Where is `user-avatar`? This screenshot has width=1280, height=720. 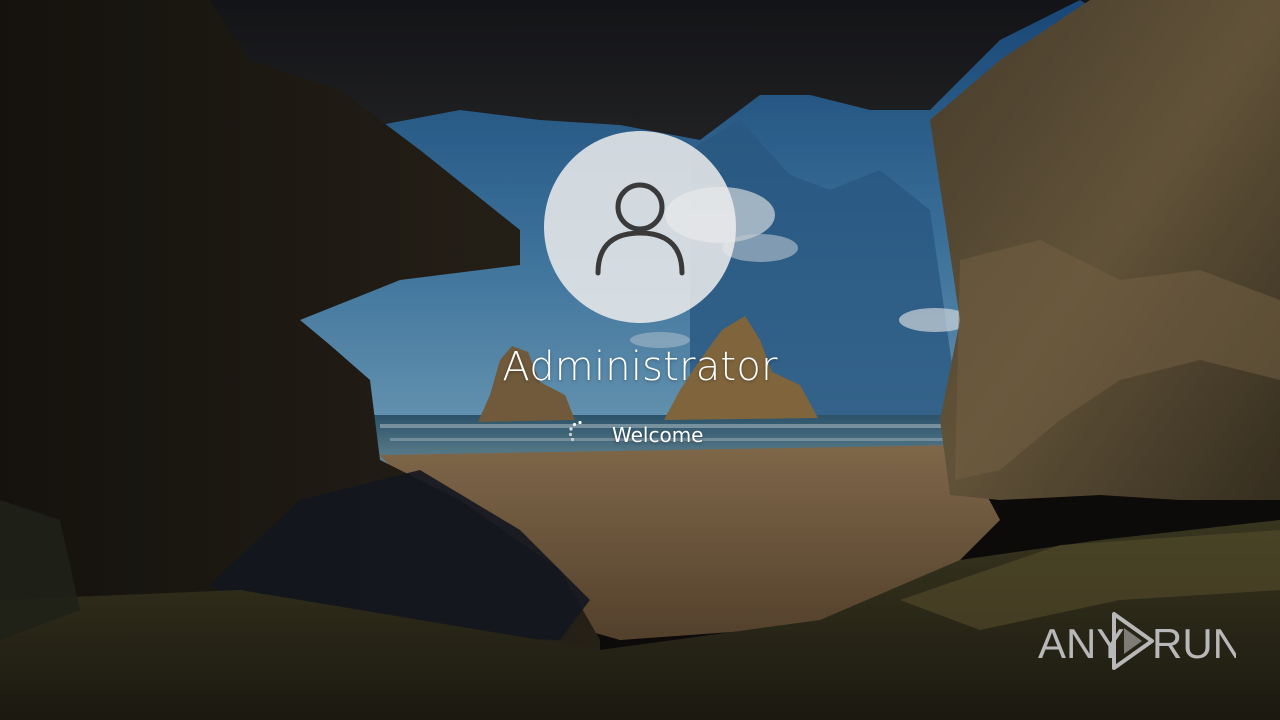
user-avatar is located at coordinates (640, 227).